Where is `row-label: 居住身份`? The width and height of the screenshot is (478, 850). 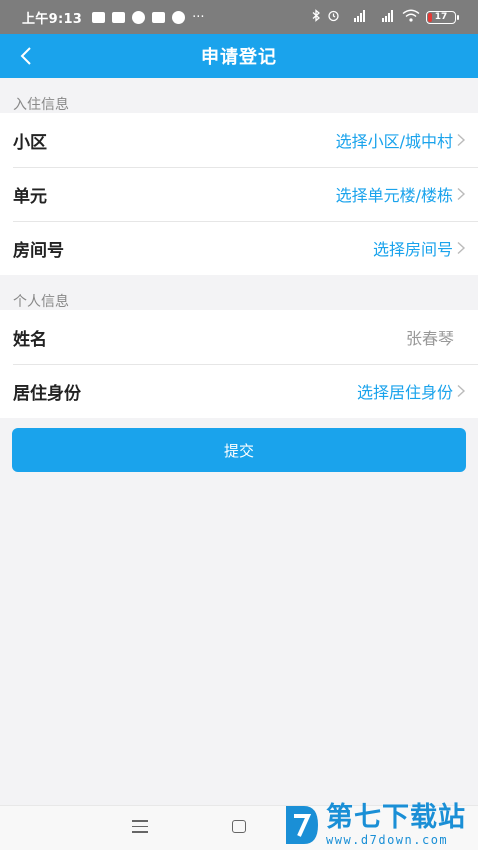
row-label: 居住身份 is located at coordinates (47, 393).